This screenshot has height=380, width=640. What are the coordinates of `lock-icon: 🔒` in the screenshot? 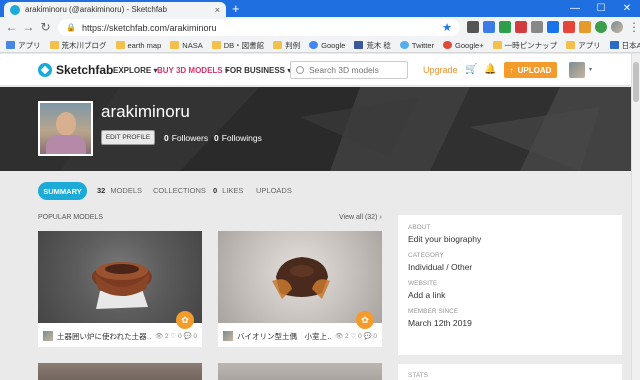 It's located at (71, 27).